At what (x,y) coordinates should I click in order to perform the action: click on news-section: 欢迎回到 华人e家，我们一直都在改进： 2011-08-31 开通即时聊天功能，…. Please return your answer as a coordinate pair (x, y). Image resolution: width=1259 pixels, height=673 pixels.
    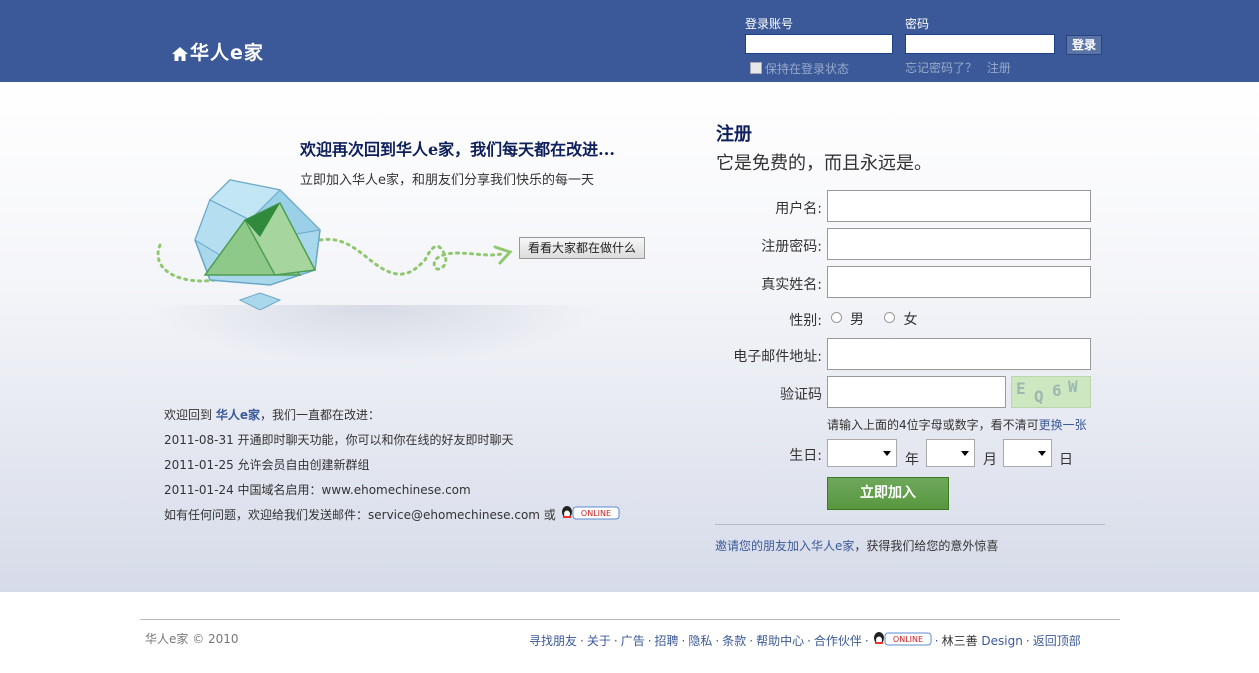
    Looking at the image, I should click on (392, 467).